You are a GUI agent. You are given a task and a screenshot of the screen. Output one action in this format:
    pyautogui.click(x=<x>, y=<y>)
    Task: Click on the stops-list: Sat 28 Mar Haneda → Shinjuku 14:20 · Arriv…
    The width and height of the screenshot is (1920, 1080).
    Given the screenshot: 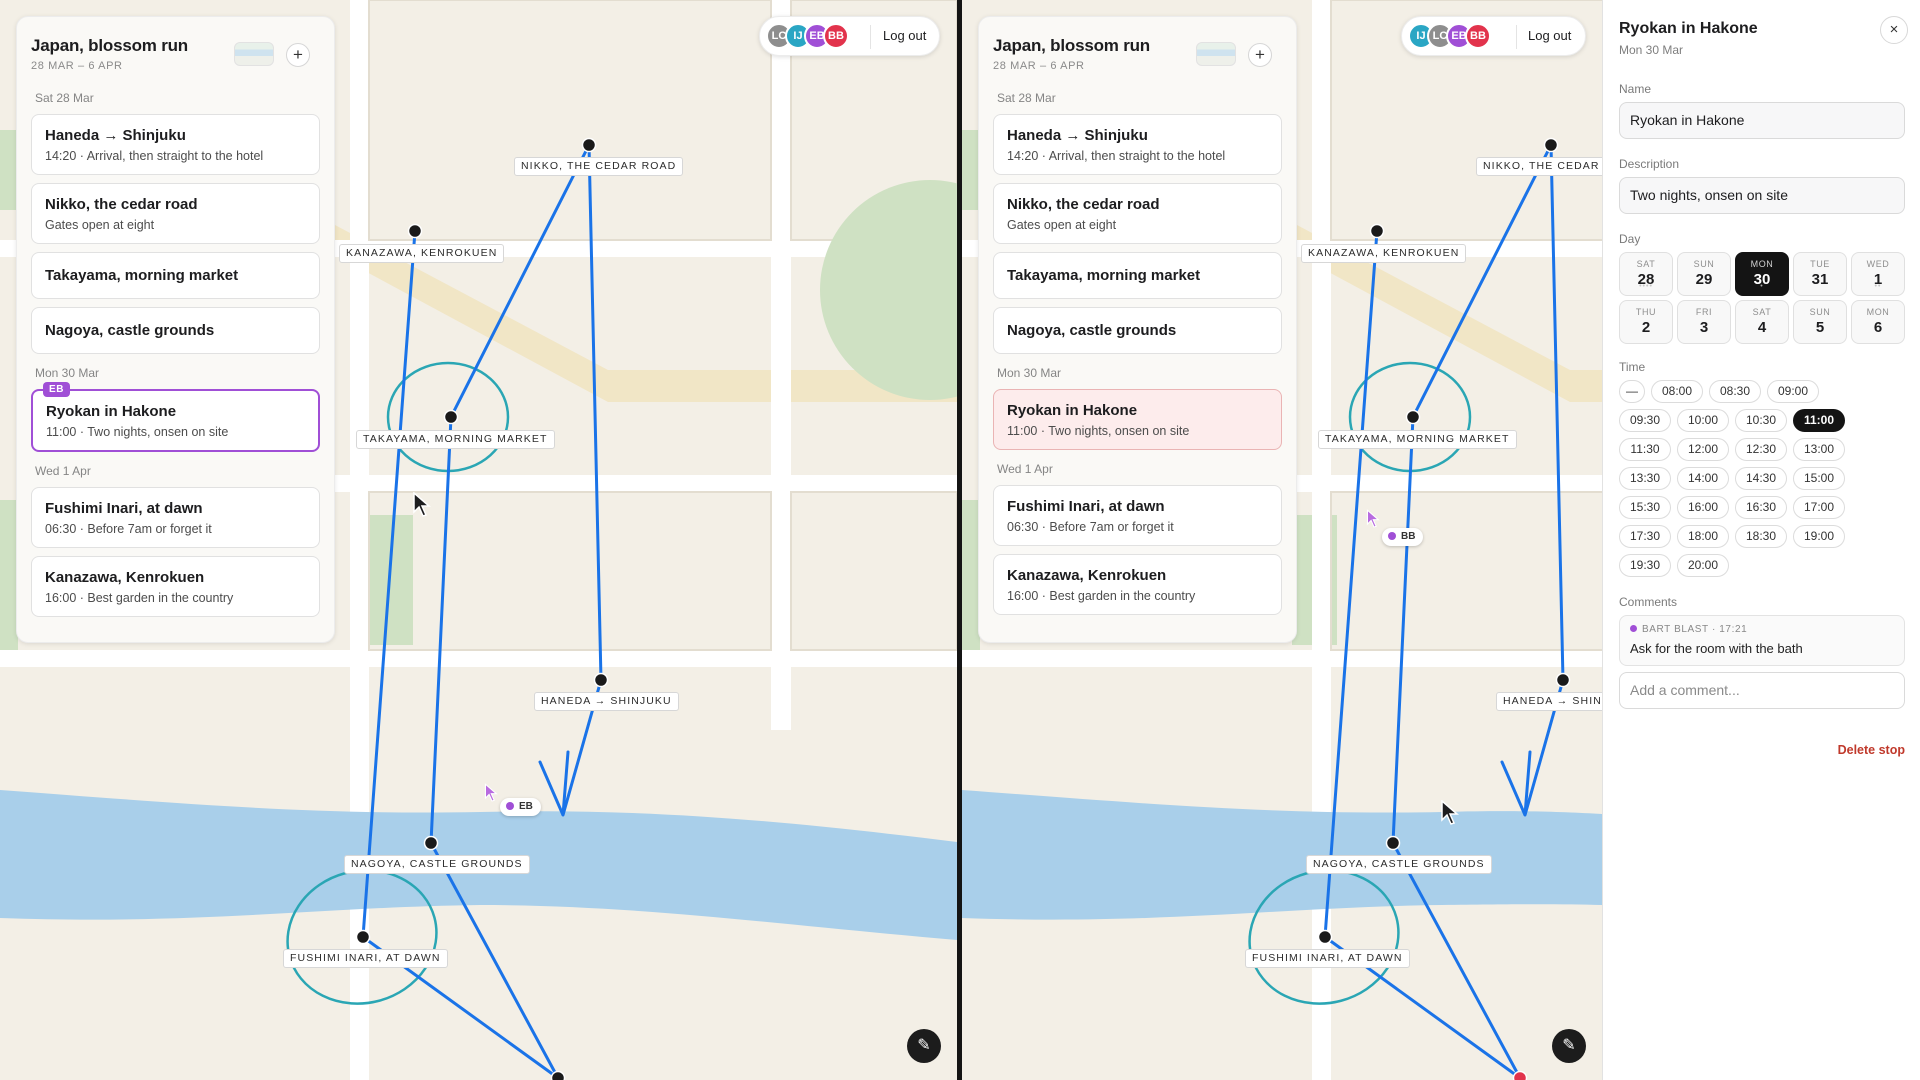 What is the action you would take?
    pyautogui.click(x=1137, y=353)
    